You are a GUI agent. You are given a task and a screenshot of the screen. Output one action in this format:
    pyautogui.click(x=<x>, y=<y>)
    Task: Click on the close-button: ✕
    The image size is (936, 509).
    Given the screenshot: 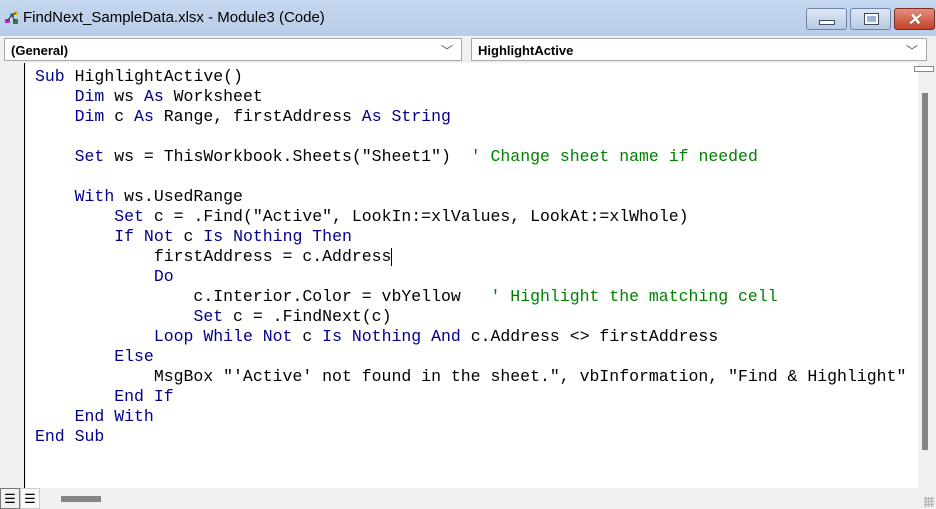 What is the action you would take?
    pyautogui.click(x=914, y=19)
    